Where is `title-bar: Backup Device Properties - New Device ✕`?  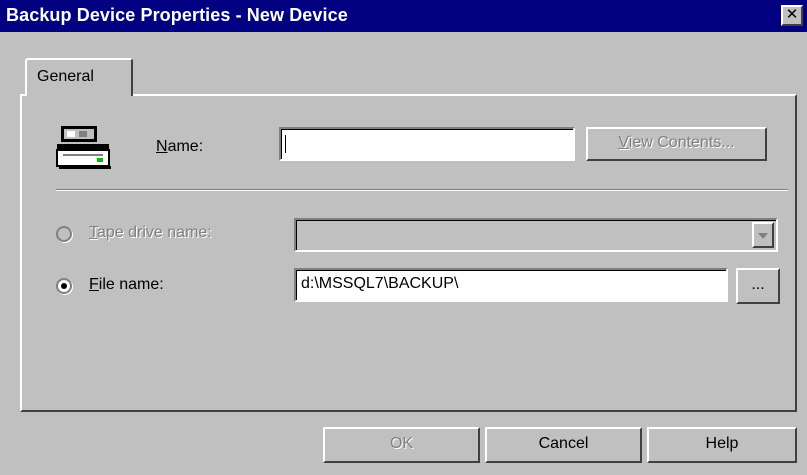
title-bar: Backup Device Properties - New Device ✕ is located at coordinates (403, 16).